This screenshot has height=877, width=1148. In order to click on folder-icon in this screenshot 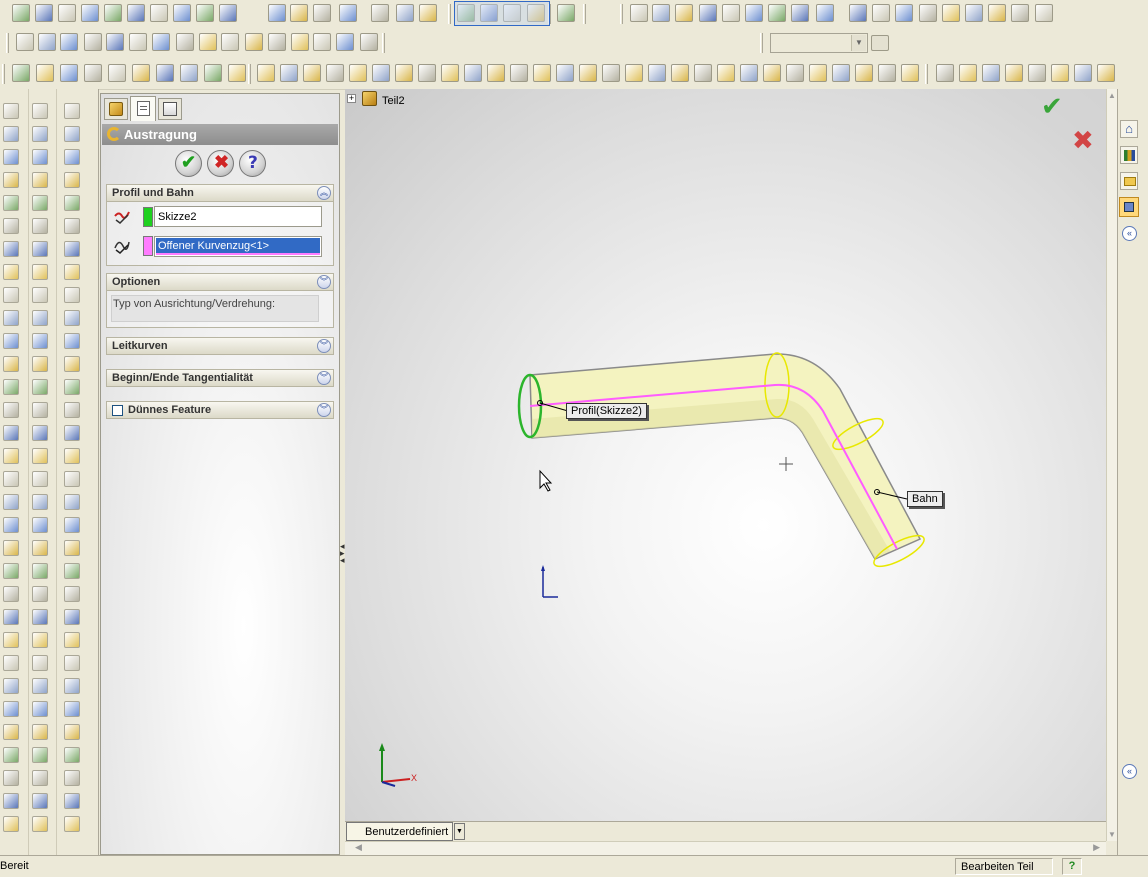, I will do `click(880, 43)`.